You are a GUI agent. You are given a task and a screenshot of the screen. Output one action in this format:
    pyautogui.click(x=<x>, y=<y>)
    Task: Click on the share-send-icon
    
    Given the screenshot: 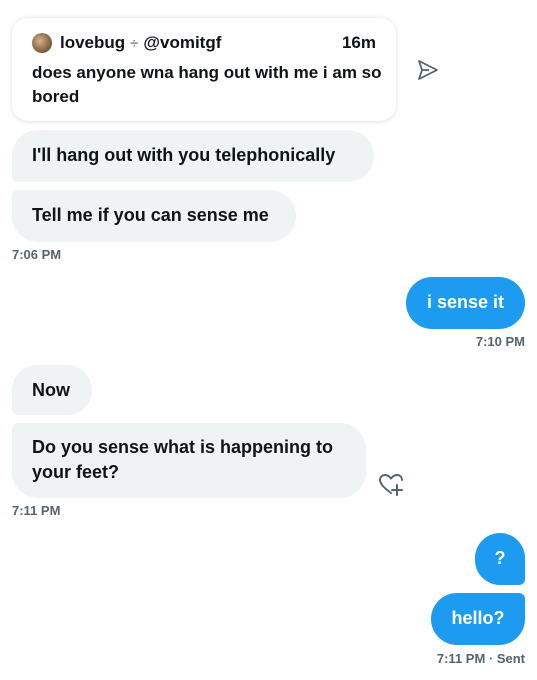 What is the action you would take?
    pyautogui.click(x=428, y=70)
    